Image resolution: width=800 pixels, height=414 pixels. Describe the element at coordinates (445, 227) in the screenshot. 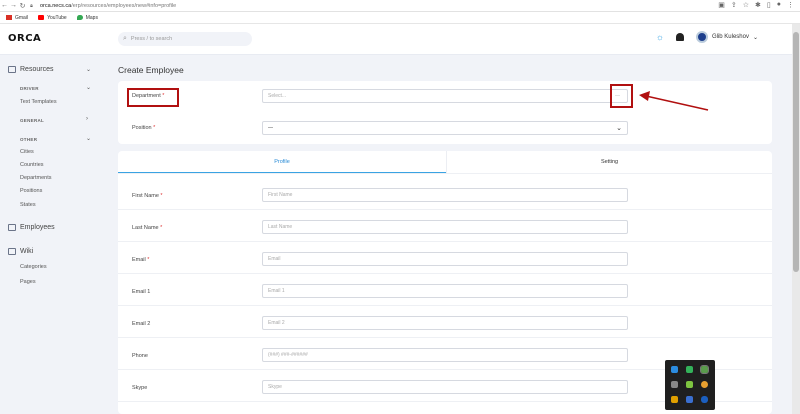

I see `text-input: Last Name` at that location.